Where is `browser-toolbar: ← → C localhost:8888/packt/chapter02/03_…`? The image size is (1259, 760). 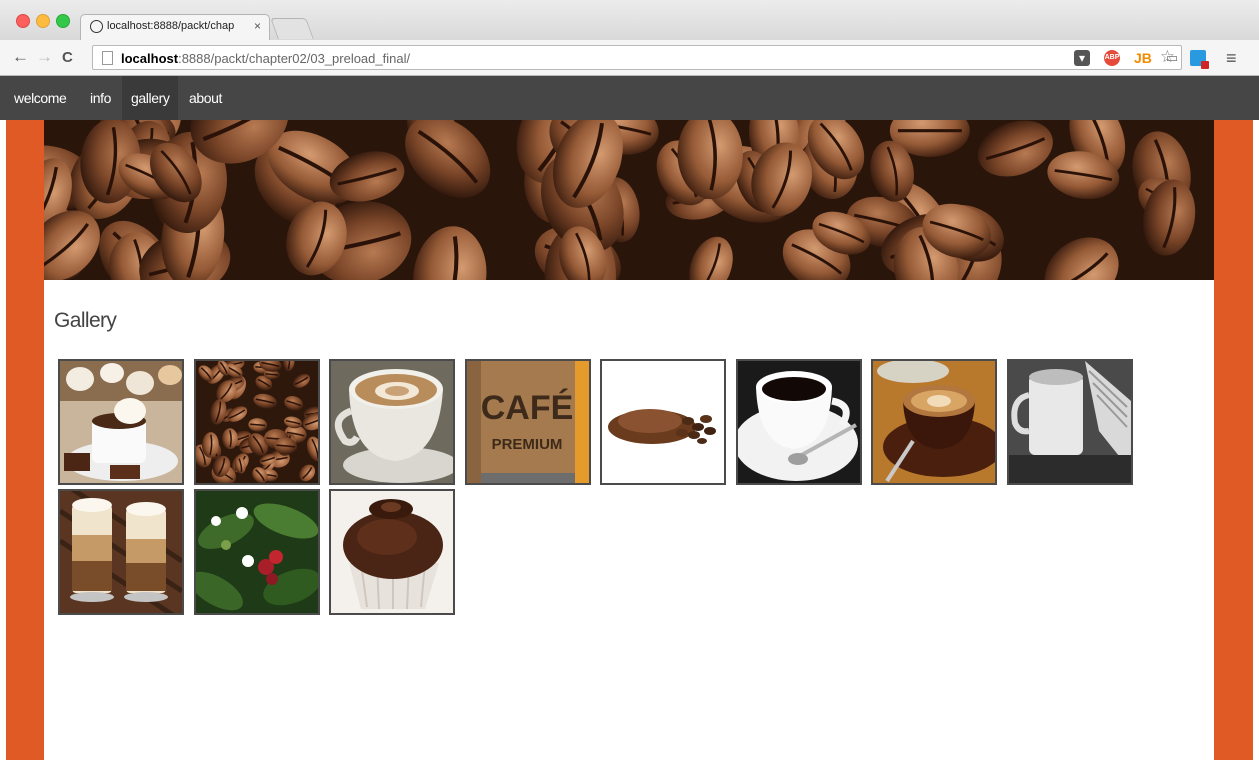 browser-toolbar: ← → C localhost:8888/packt/chapter02/03_… is located at coordinates (629, 58).